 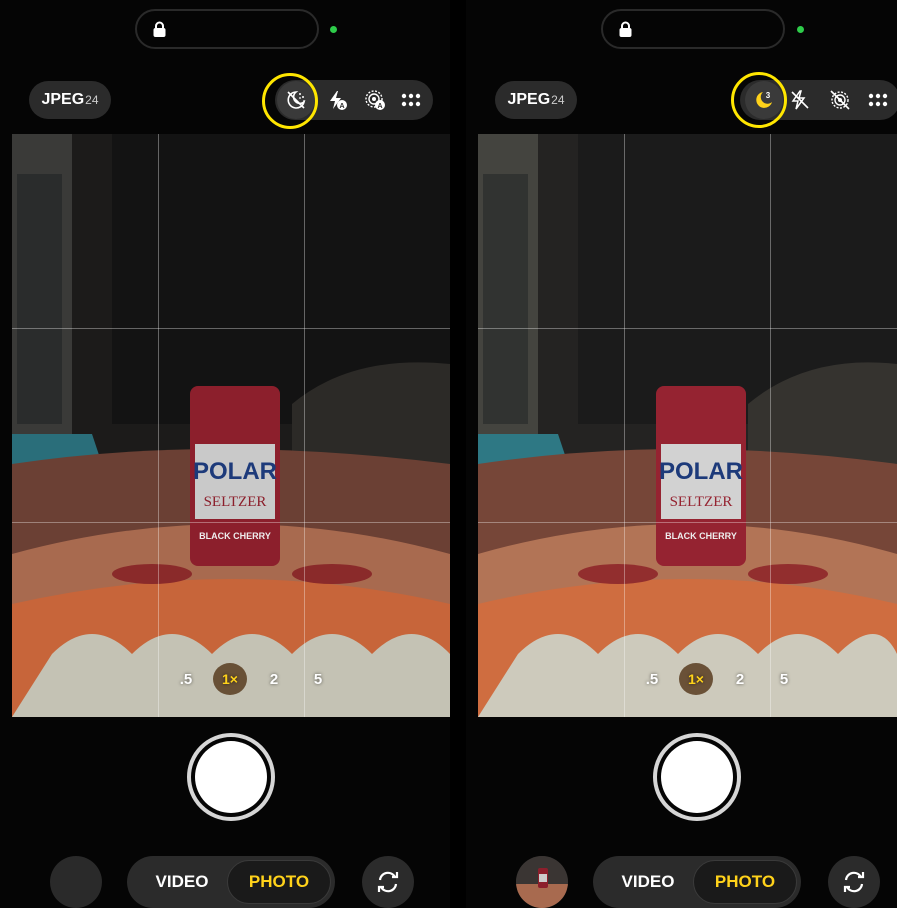 I want to click on live-photo-icon: A, so click(x=375, y=100).